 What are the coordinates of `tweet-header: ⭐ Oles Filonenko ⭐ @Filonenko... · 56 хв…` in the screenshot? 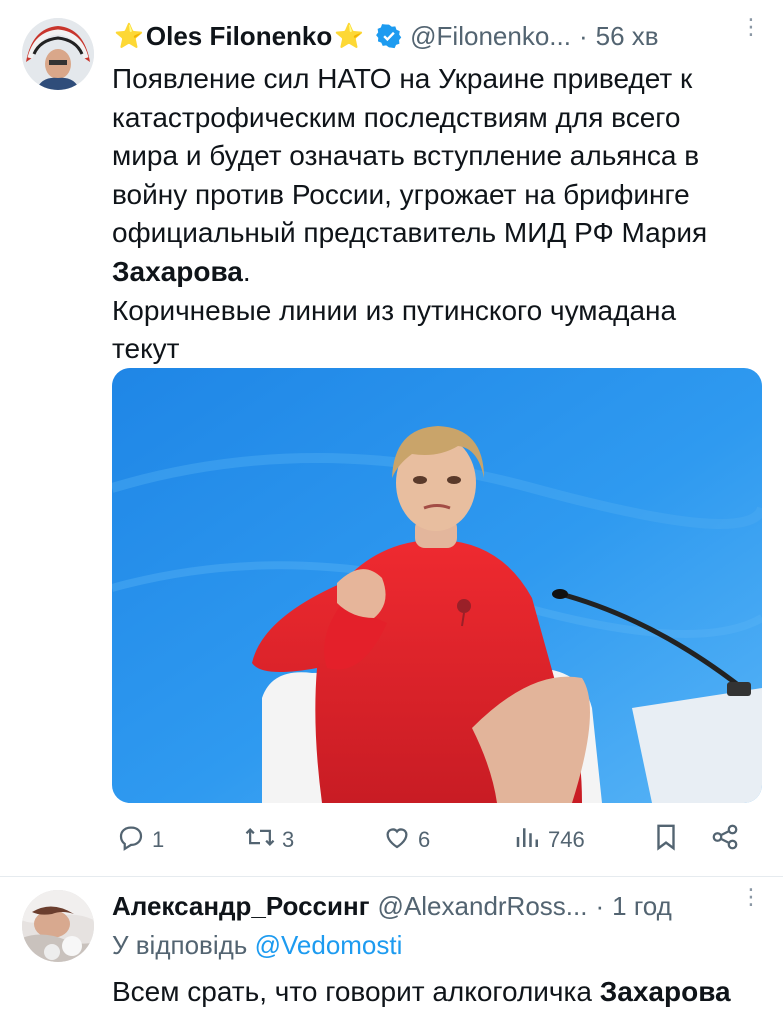 It's located at (437, 35).